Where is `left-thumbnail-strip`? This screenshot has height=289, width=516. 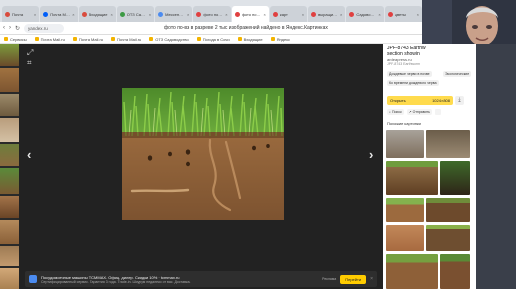
left-thumbnail-strip is located at coordinates (9, 166).